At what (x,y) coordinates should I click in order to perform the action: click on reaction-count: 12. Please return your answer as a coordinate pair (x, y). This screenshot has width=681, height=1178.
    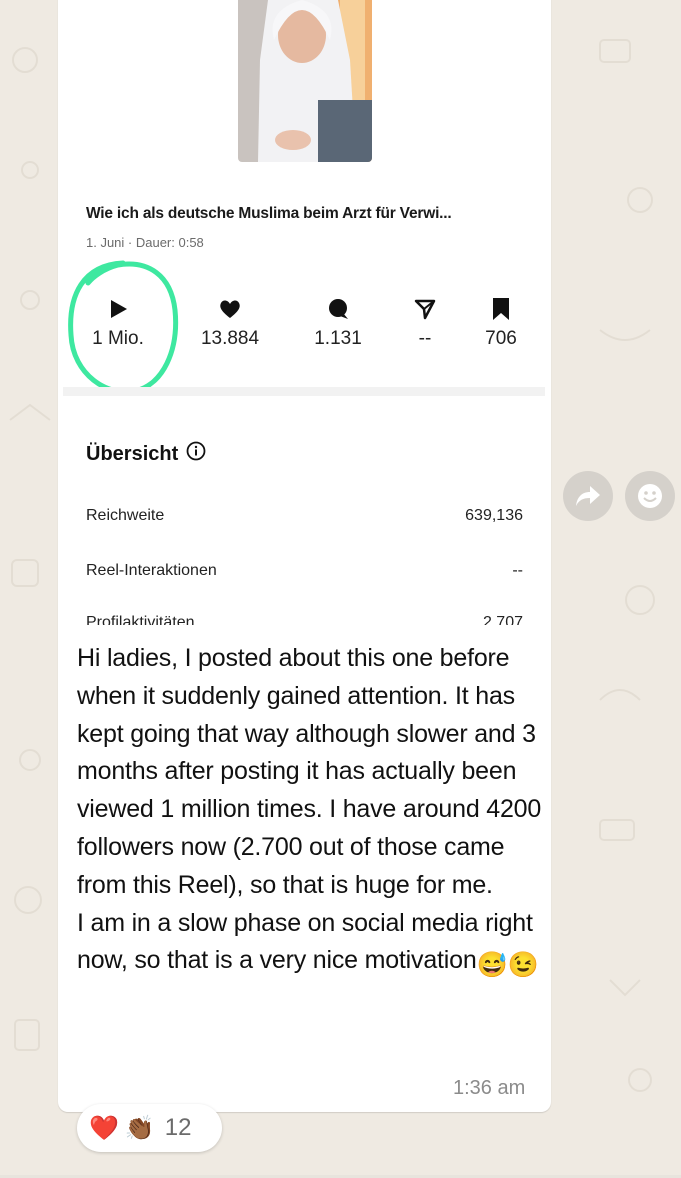
    Looking at the image, I should click on (178, 1127).